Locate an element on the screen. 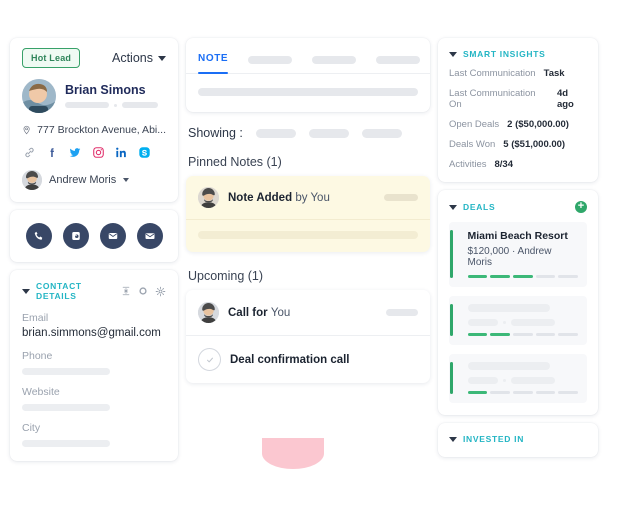  email-button is located at coordinates (112, 236).